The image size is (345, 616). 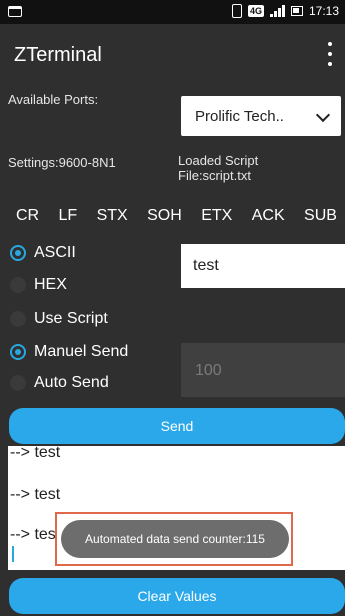 I want to click on clear-values-button: Clear Values, so click(x=177, y=596).